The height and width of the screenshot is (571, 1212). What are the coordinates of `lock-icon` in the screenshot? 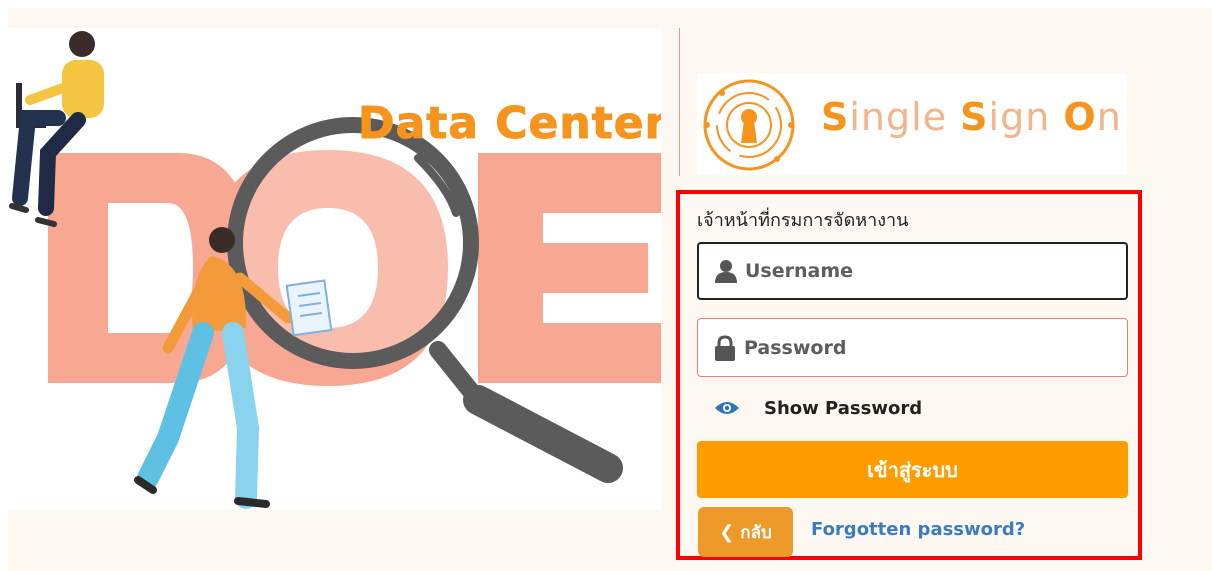 It's located at (725, 347).